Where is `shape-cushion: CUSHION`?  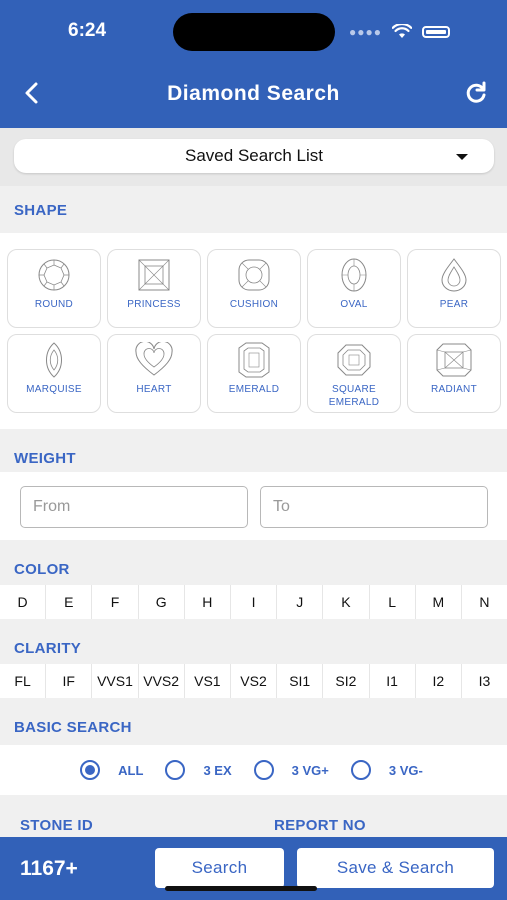 shape-cushion: CUSHION is located at coordinates (254, 288).